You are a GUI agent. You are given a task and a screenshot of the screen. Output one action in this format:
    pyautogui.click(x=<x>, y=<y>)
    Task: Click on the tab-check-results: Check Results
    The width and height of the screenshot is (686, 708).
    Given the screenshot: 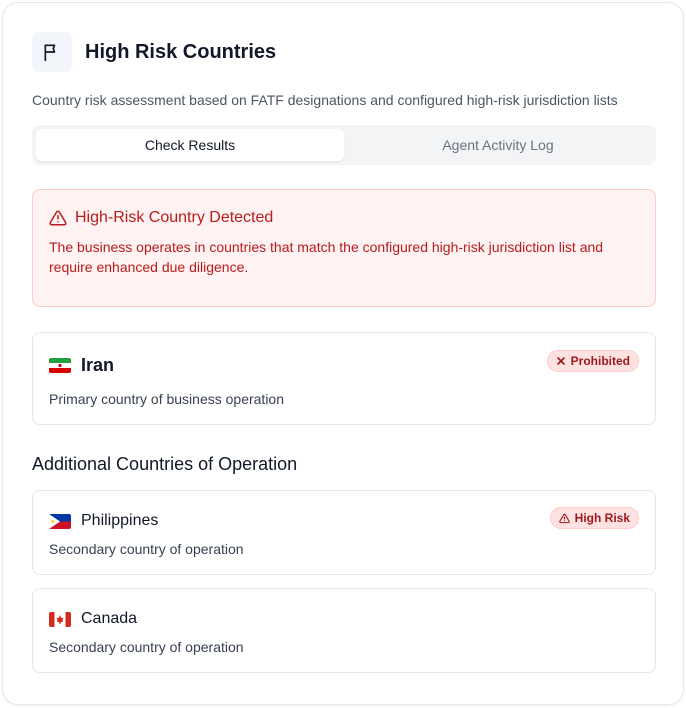 What is the action you would take?
    pyautogui.click(x=190, y=145)
    